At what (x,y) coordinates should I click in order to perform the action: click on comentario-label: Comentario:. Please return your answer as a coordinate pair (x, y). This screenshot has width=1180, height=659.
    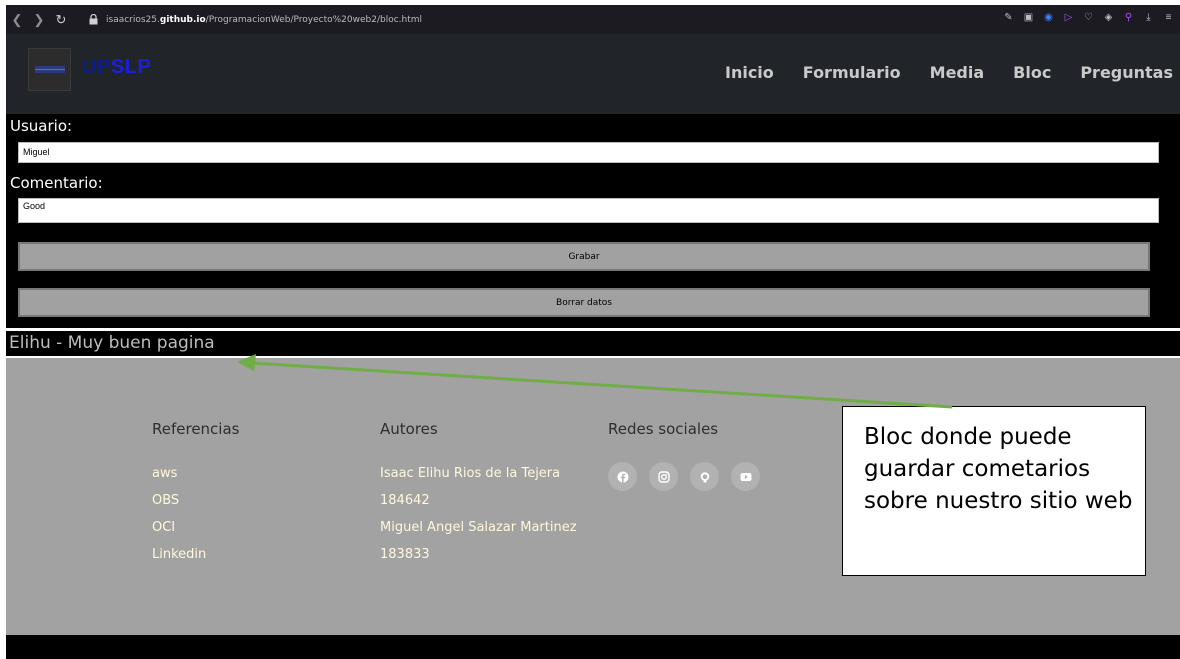
    Looking at the image, I should click on (56, 183).